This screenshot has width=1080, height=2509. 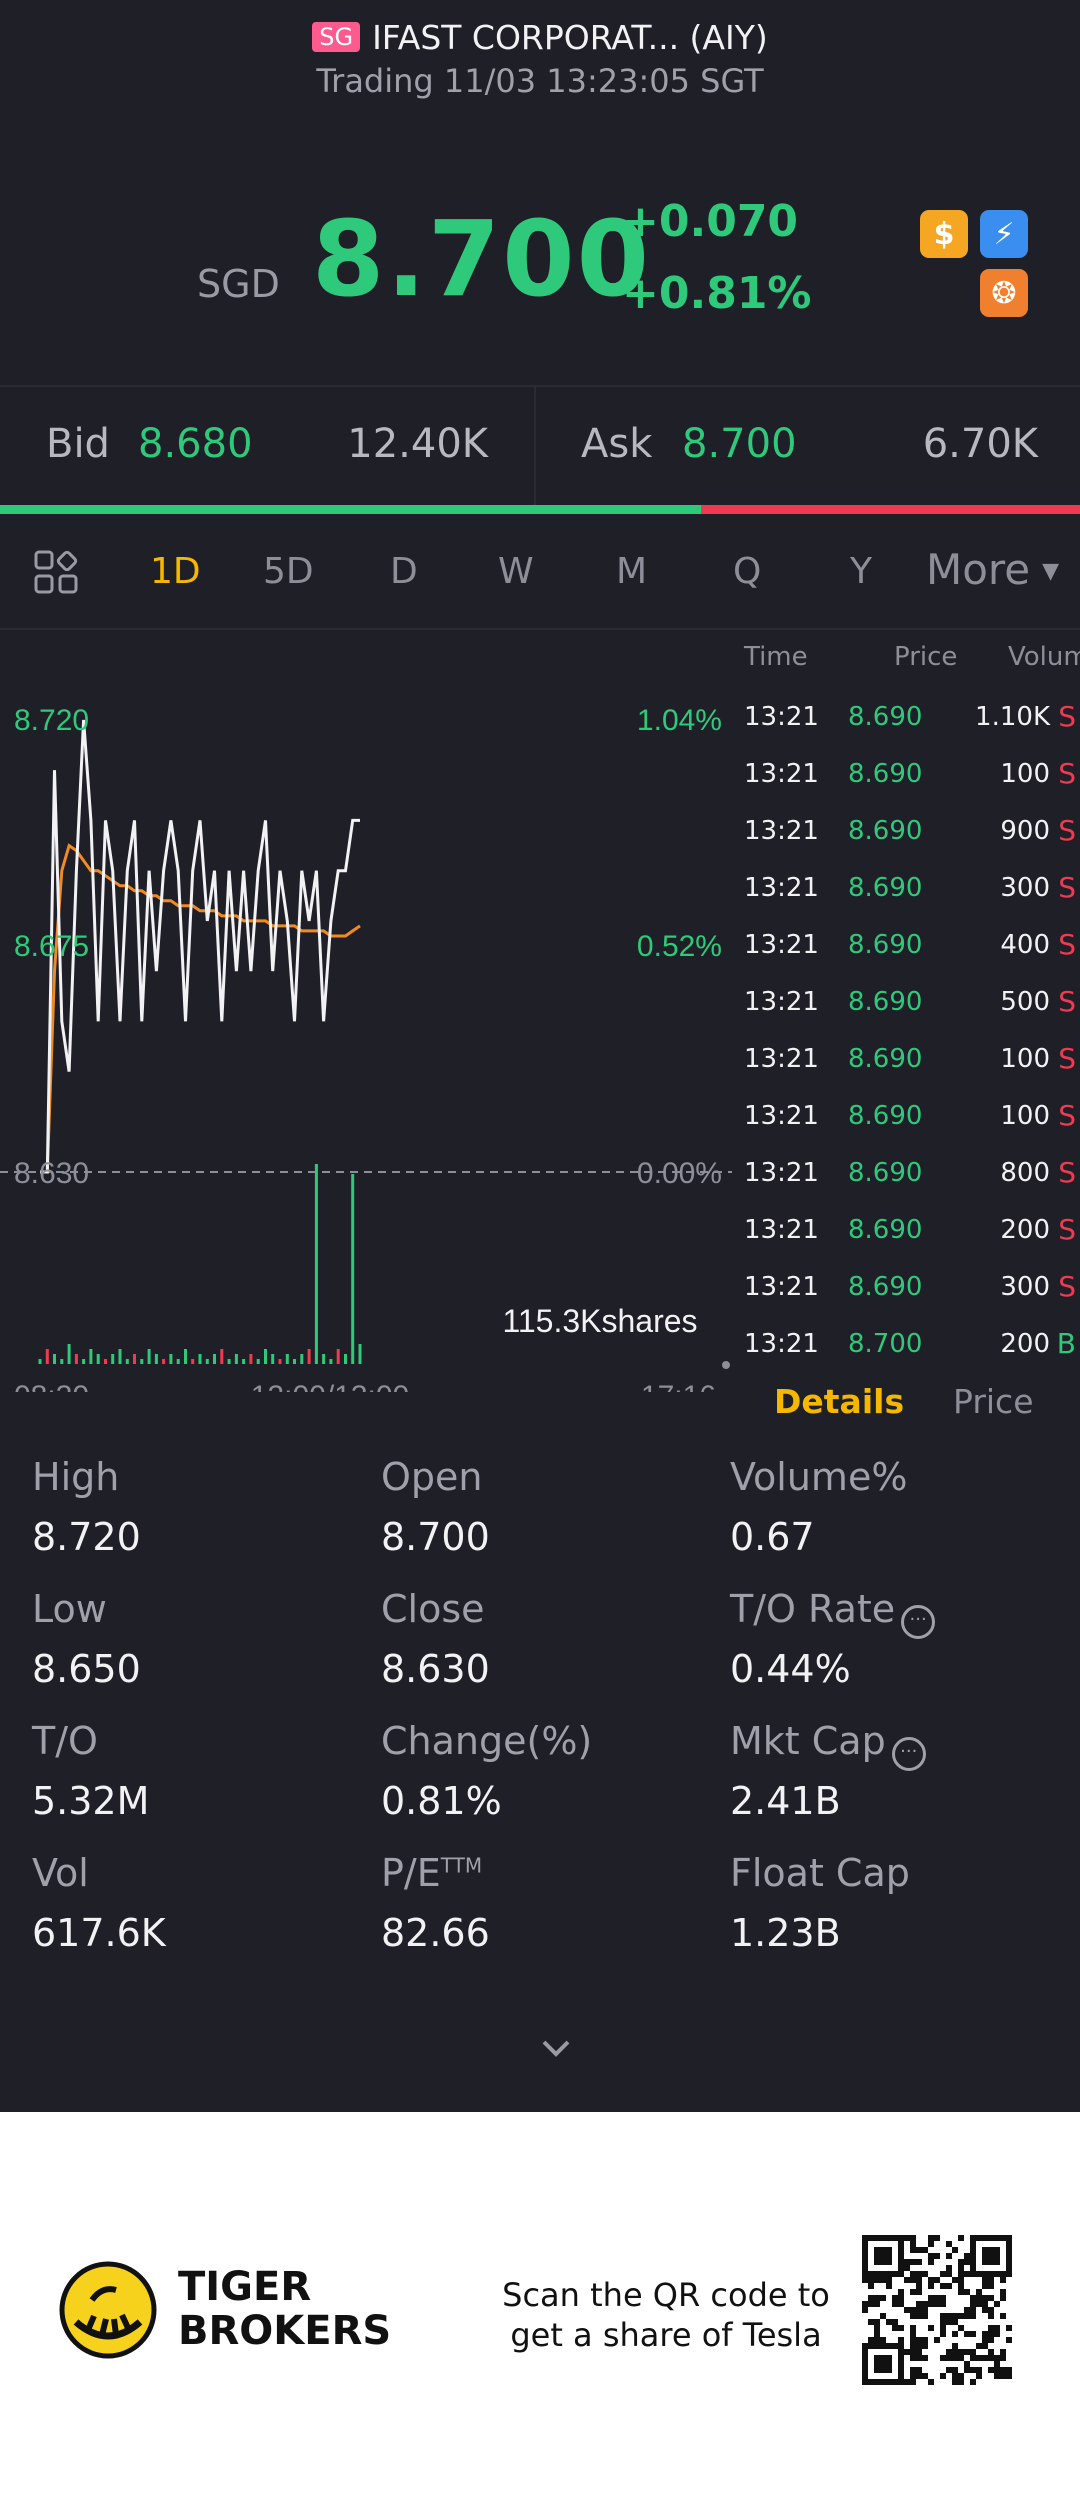 I want to click on stat-label: P/ETTM, so click(x=431, y=1873).